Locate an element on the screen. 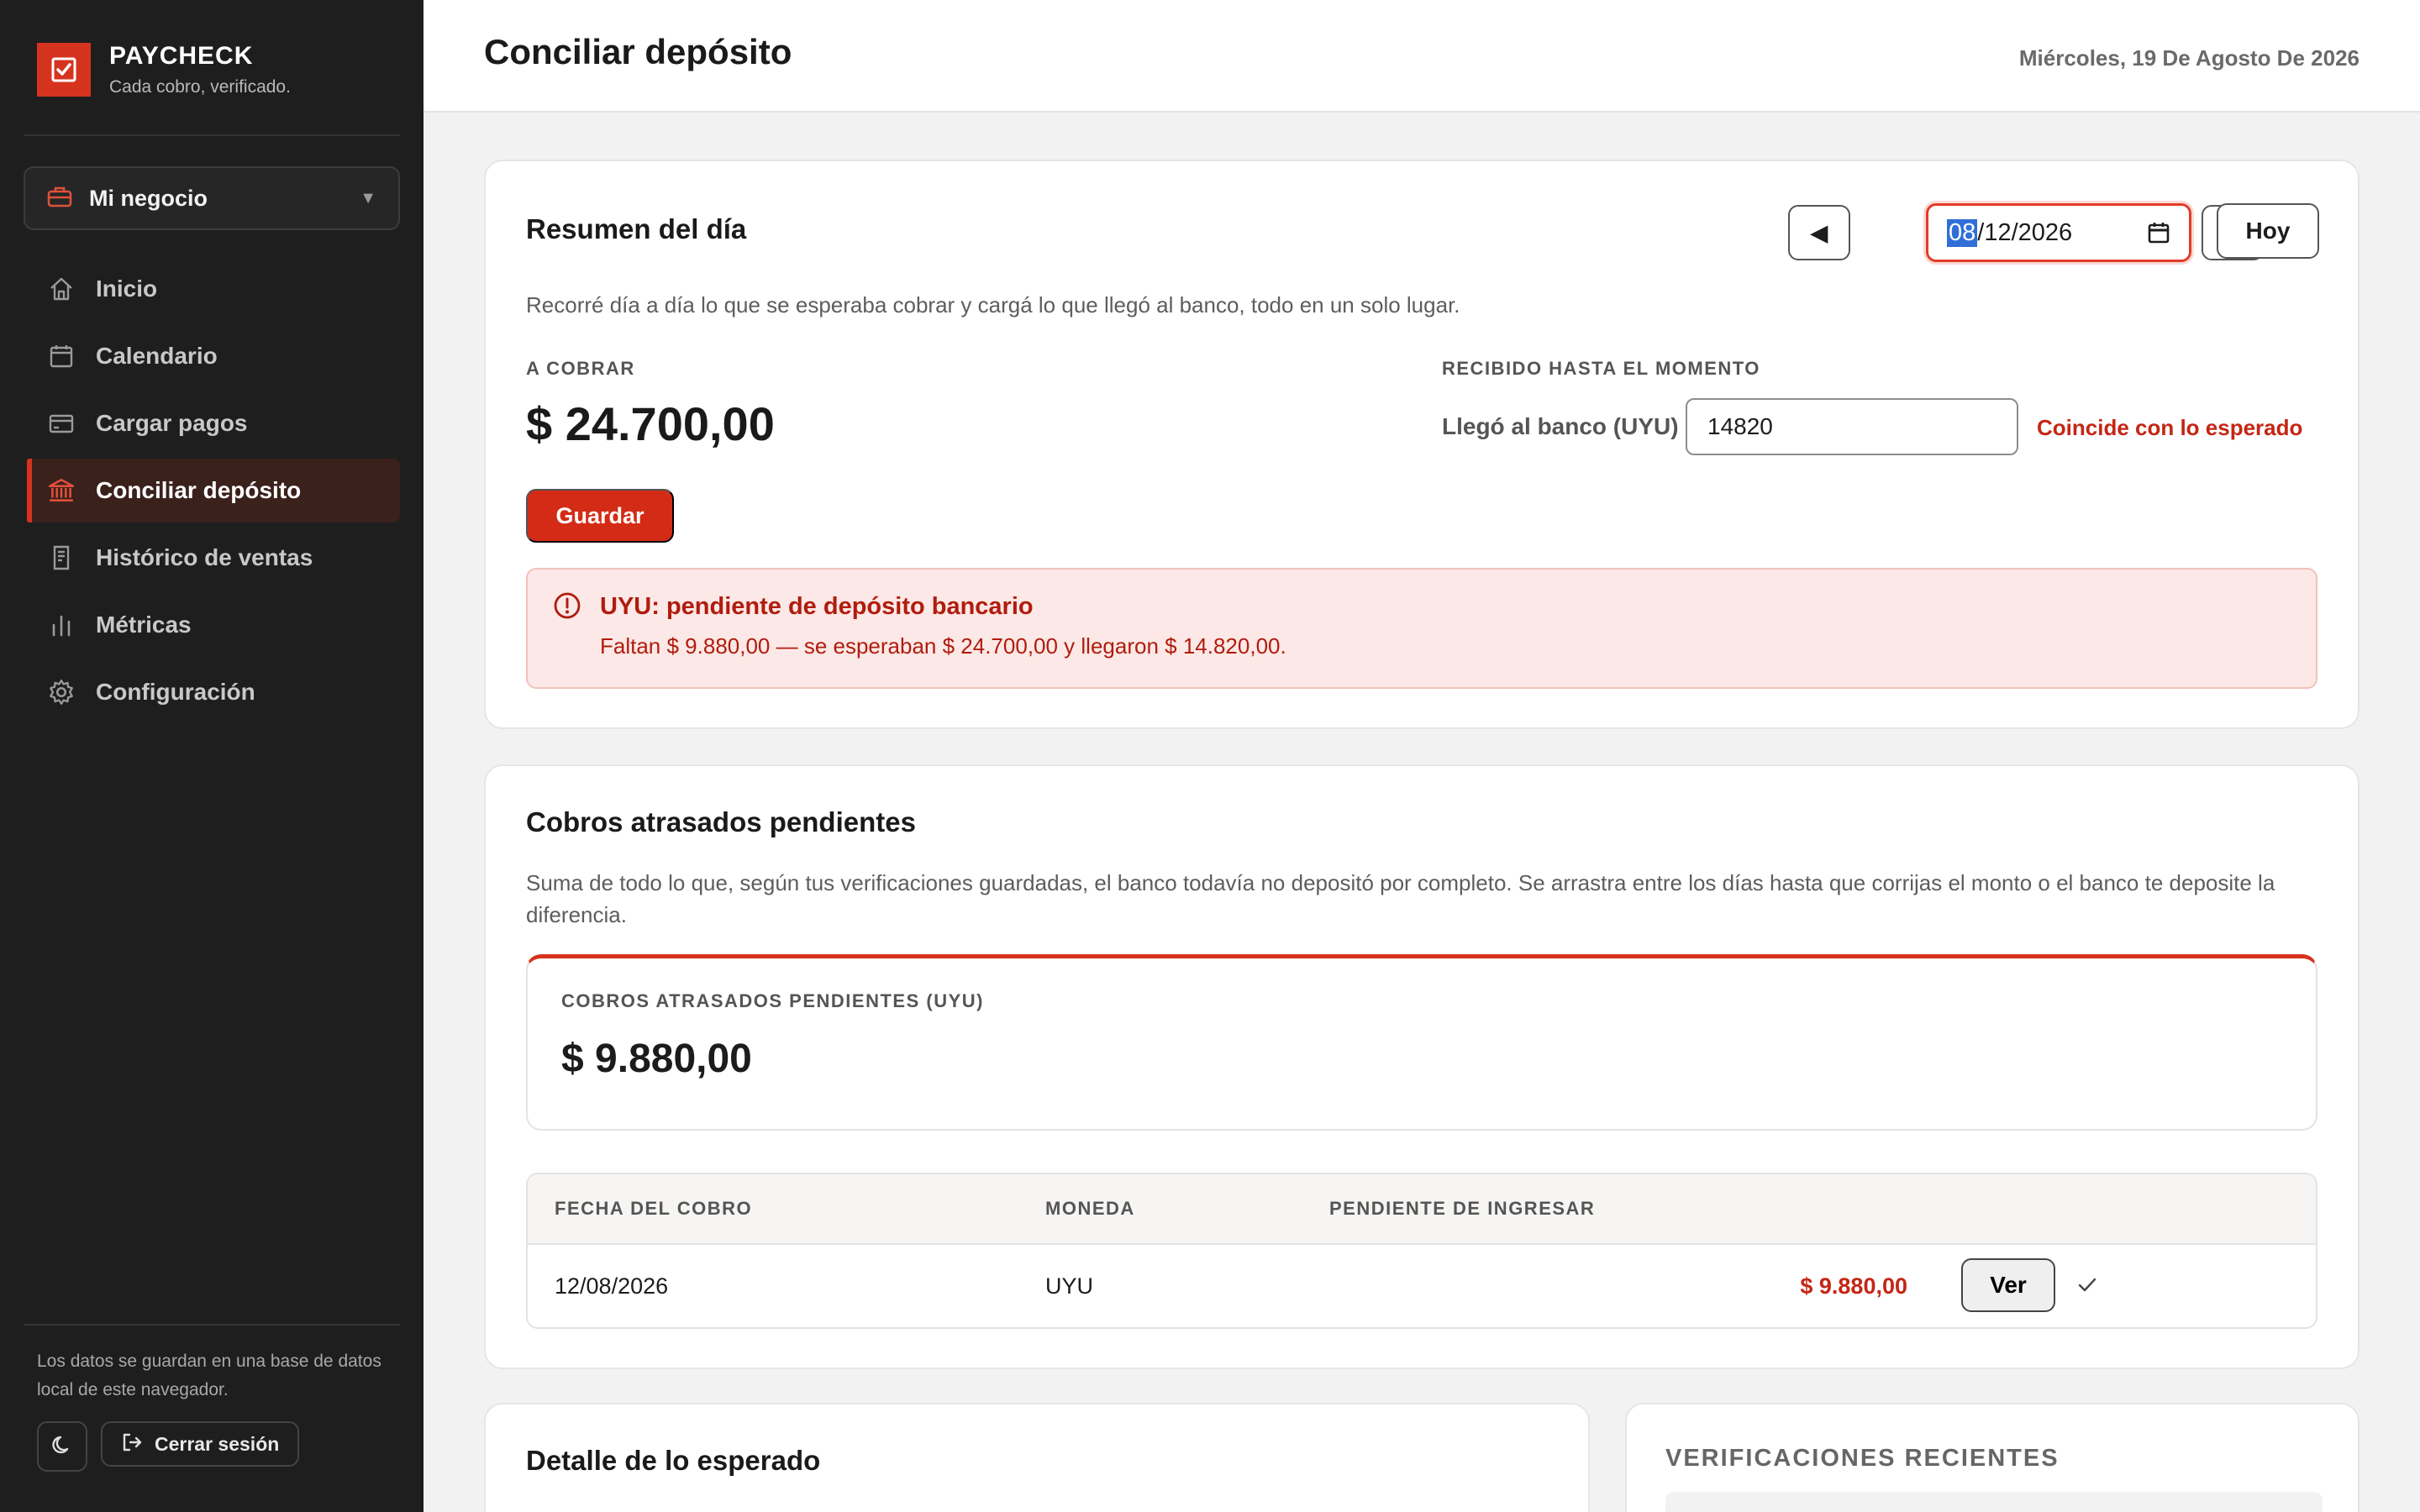  overdue-total-label: COBROS ATRASADOS PENDIENTES (UYU) is located at coordinates (772, 1000).